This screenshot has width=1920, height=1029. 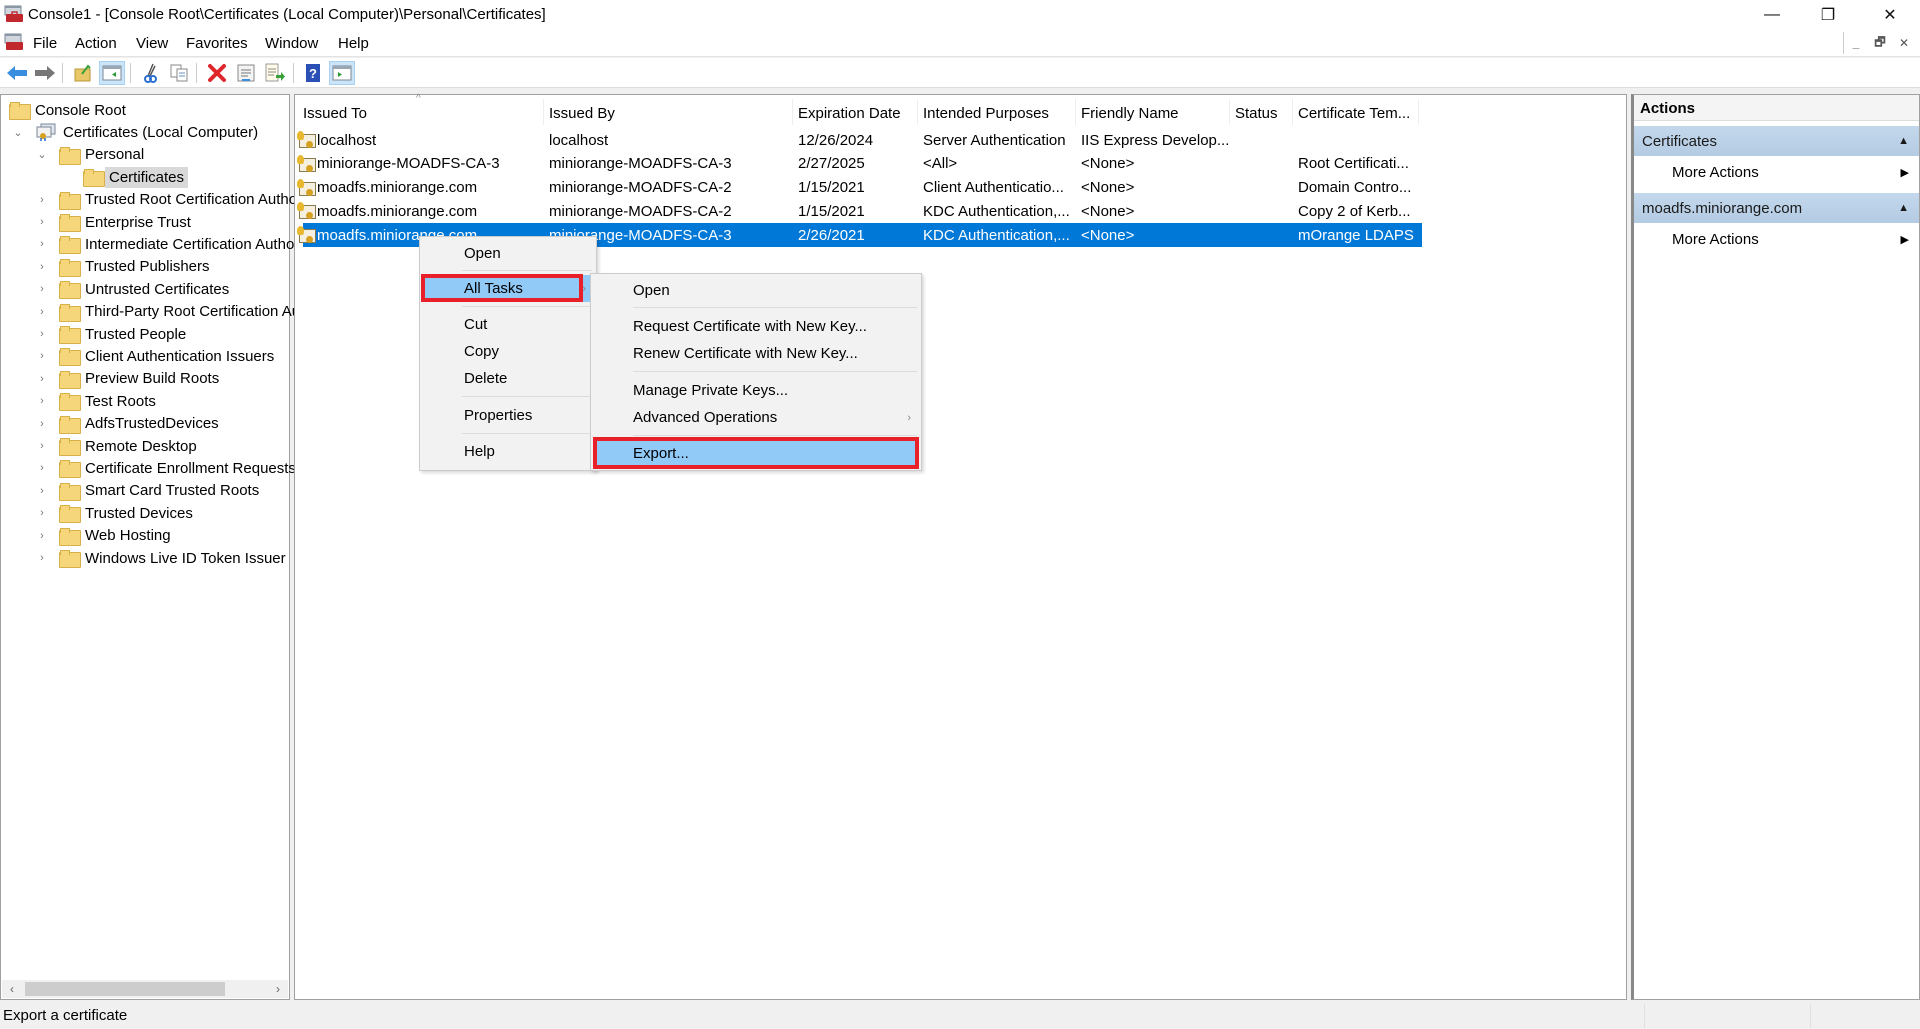 I want to click on tree-item: › Third-Party Root Certification Au, so click(x=167, y=312).